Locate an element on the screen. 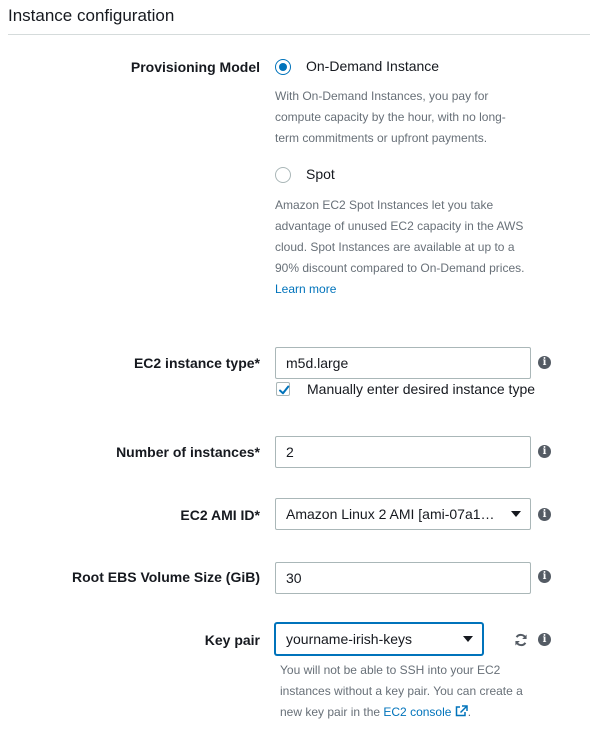 The image size is (590, 742). ec2-console-link: EC2 console is located at coordinates (425, 712).